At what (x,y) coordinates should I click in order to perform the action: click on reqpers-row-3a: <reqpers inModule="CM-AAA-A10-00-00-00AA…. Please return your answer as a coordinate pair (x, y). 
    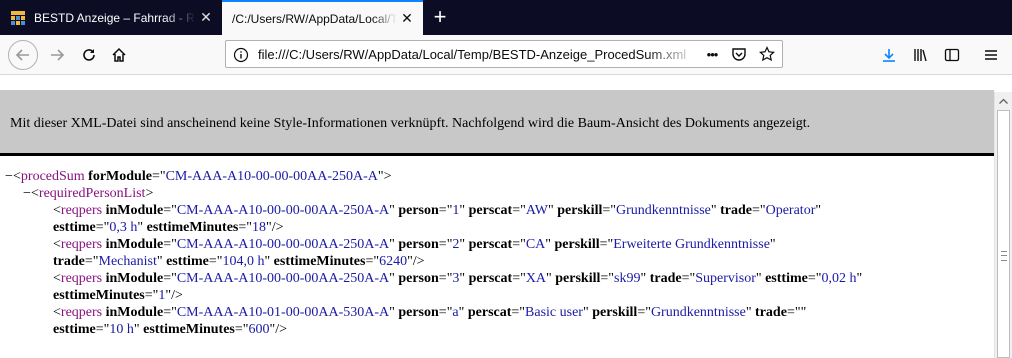
    Looking at the image, I should click on (458, 278).